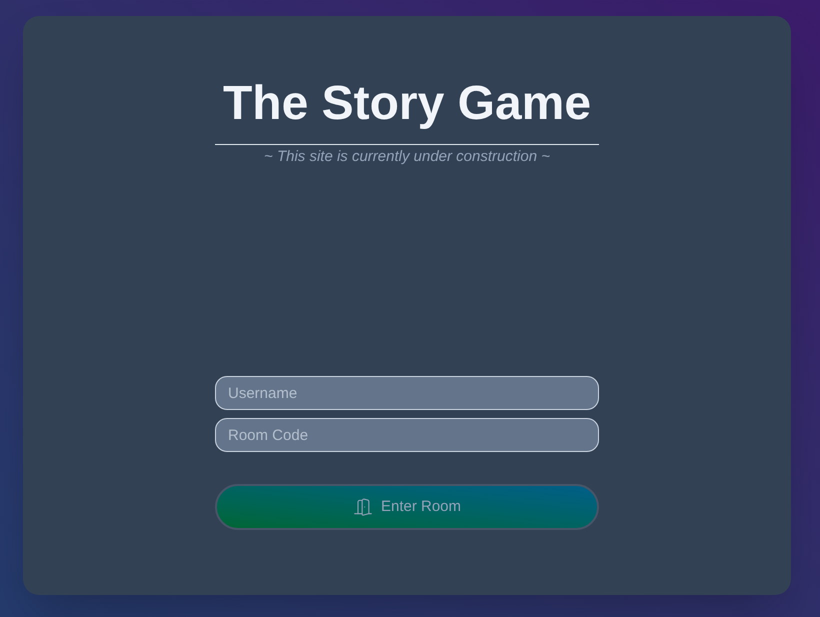 Image resolution: width=820 pixels, height=617 pixels. I want to click on text-field: Room Code, so click(407, 435).